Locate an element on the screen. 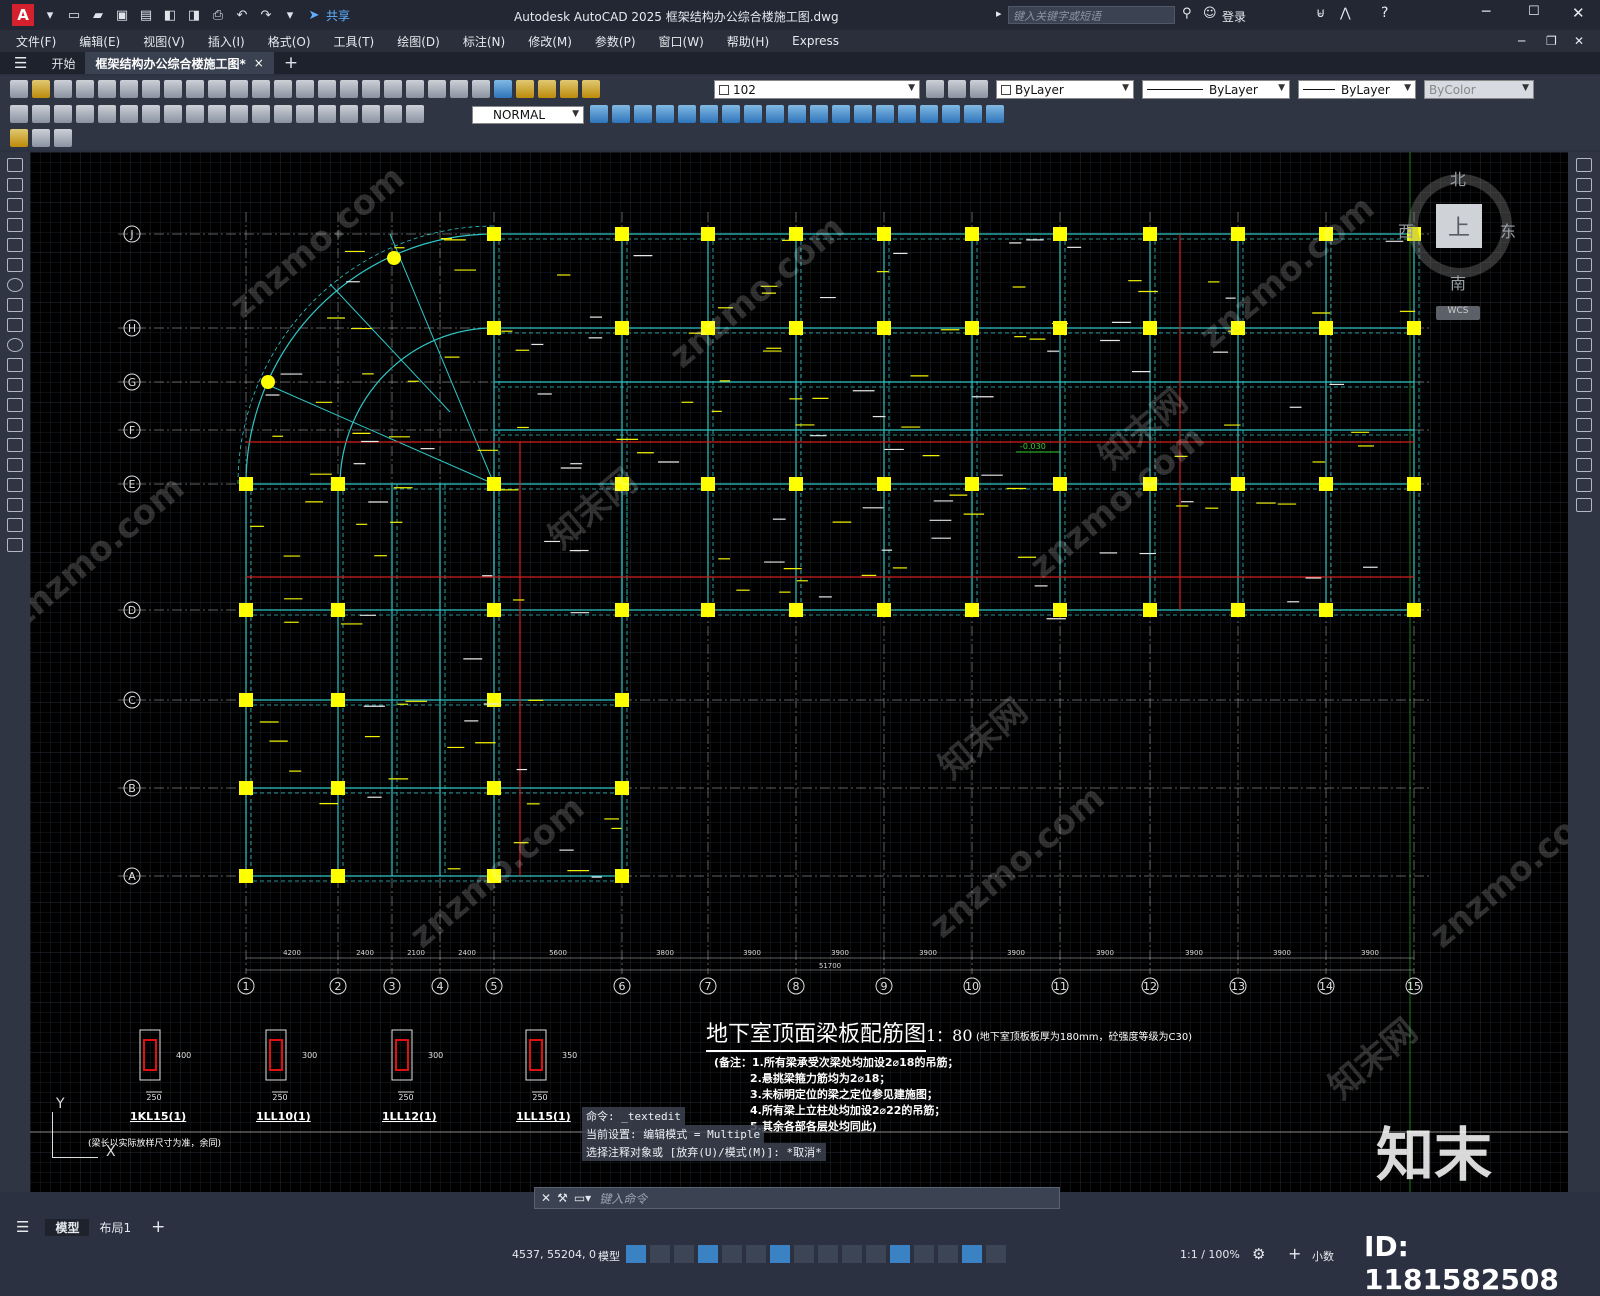 This screenshot has height=1296, width=1600. zoom-window-icon is located at coordinates (327, 89).